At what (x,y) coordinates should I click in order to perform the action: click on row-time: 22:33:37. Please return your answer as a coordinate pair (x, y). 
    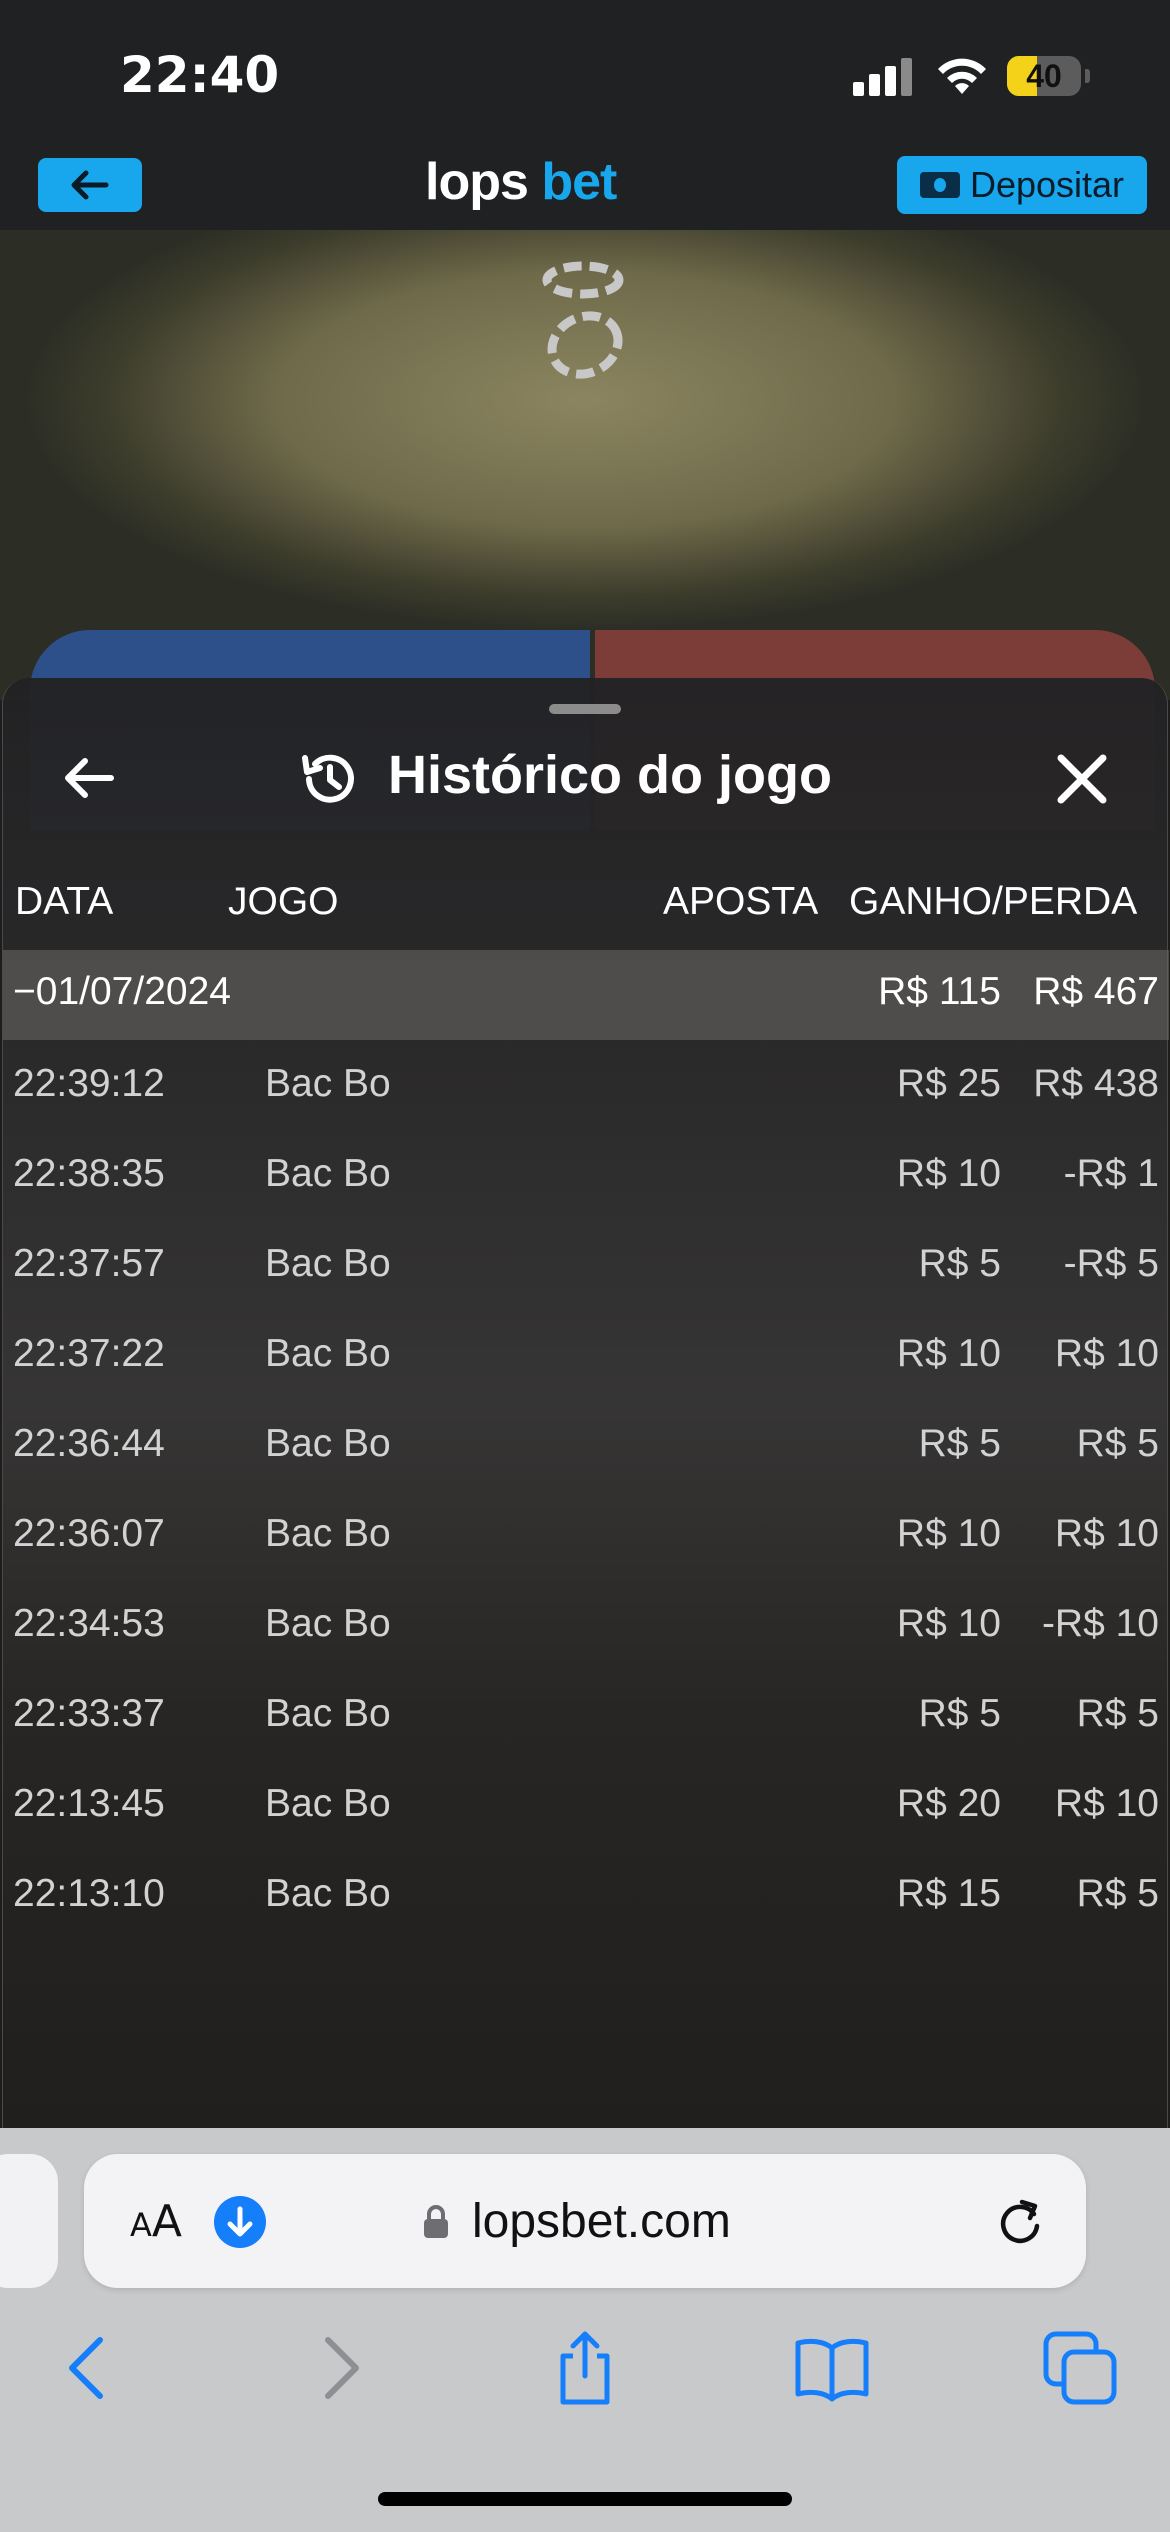
    Looking at the image, I should click on (89, 1713).